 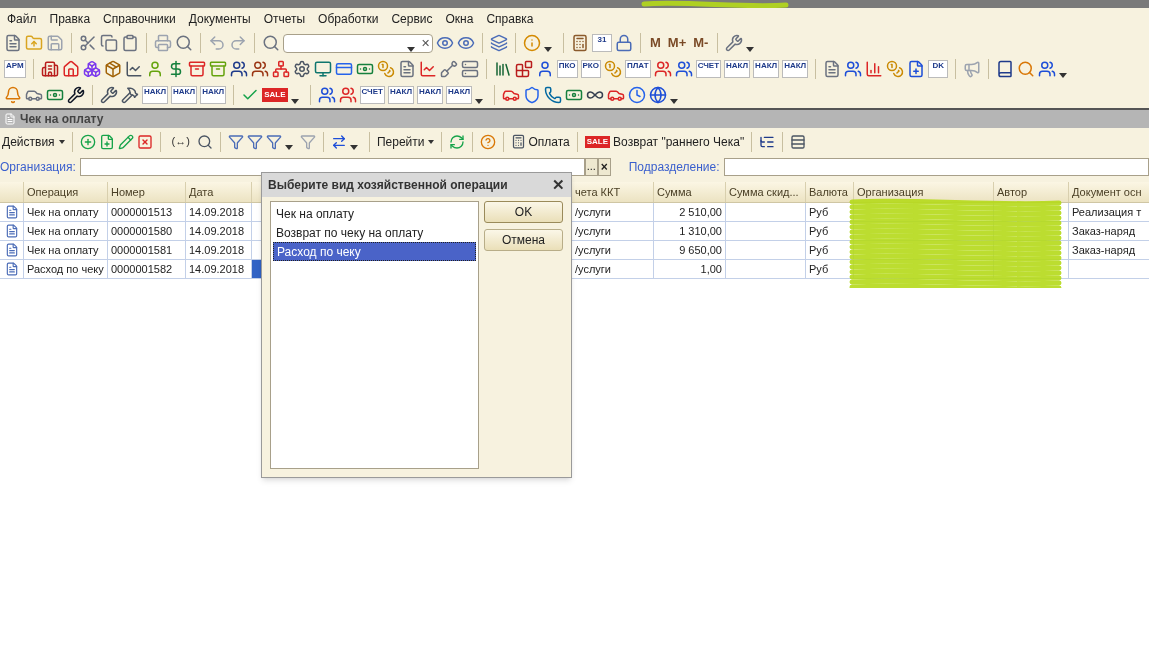 What do you see at coordinates (523, 69) in the screenshot?
I see `blocks-icon` at bounding box center [523, 69].